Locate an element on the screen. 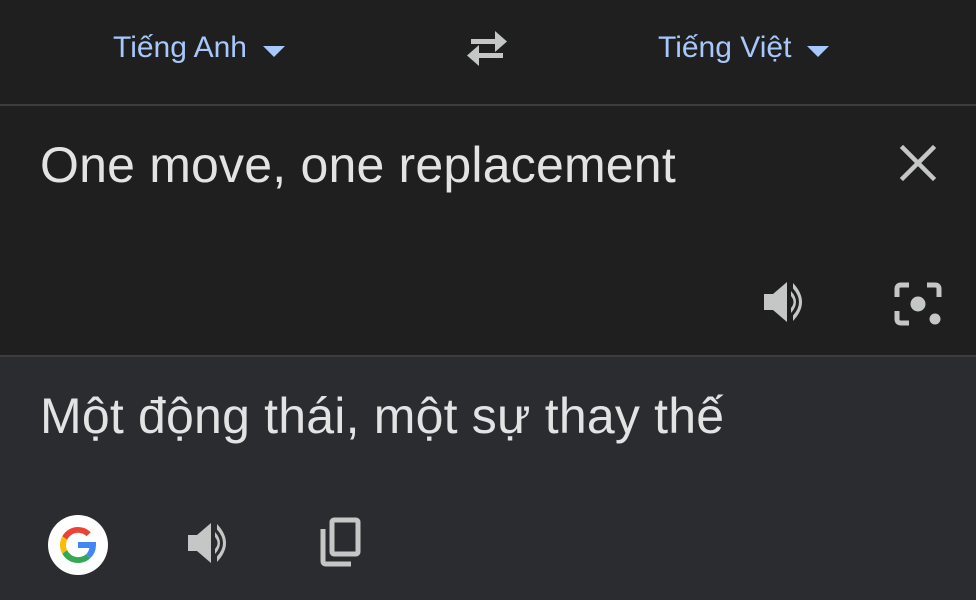 Image resolution: width=976 pixels, height=600 pixels. source-language-label: Tiếng Anh is located at coordinates (180, 47).